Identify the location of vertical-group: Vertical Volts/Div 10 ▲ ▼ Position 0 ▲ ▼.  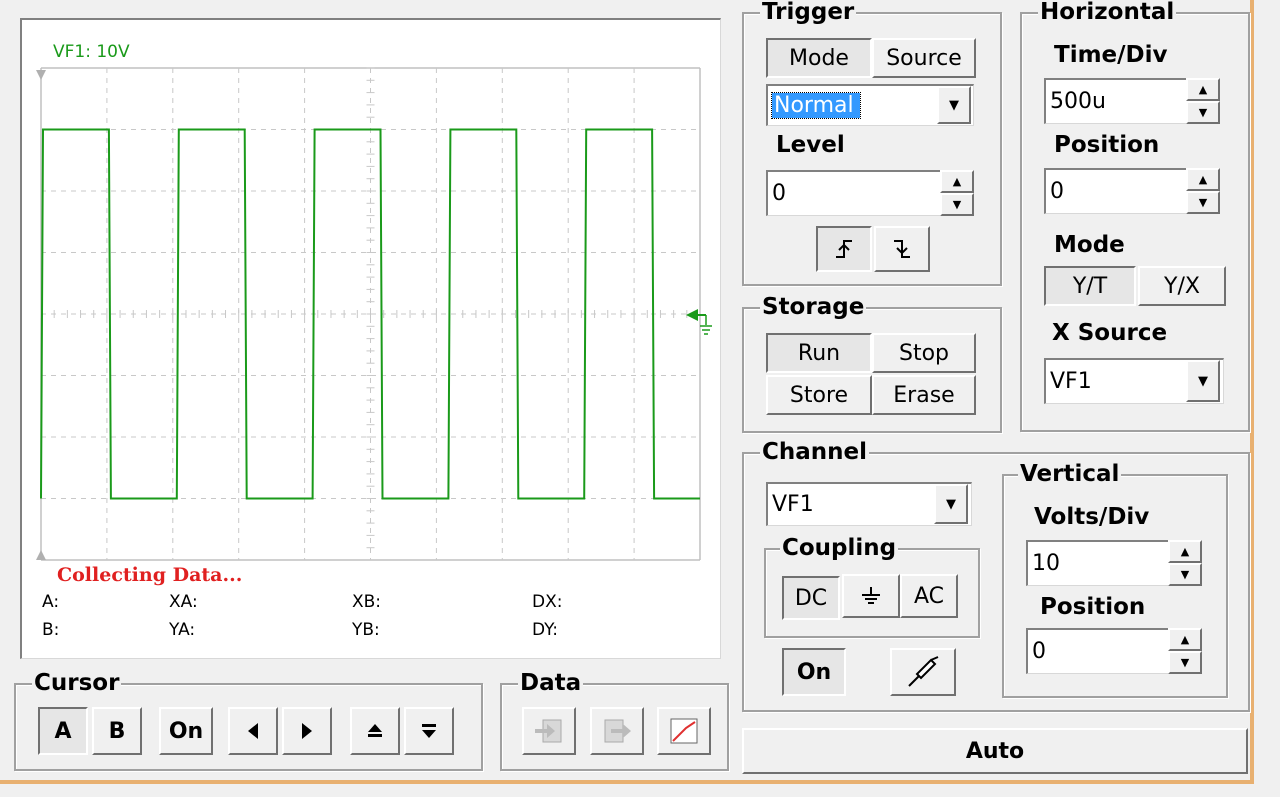
(1115, 579).